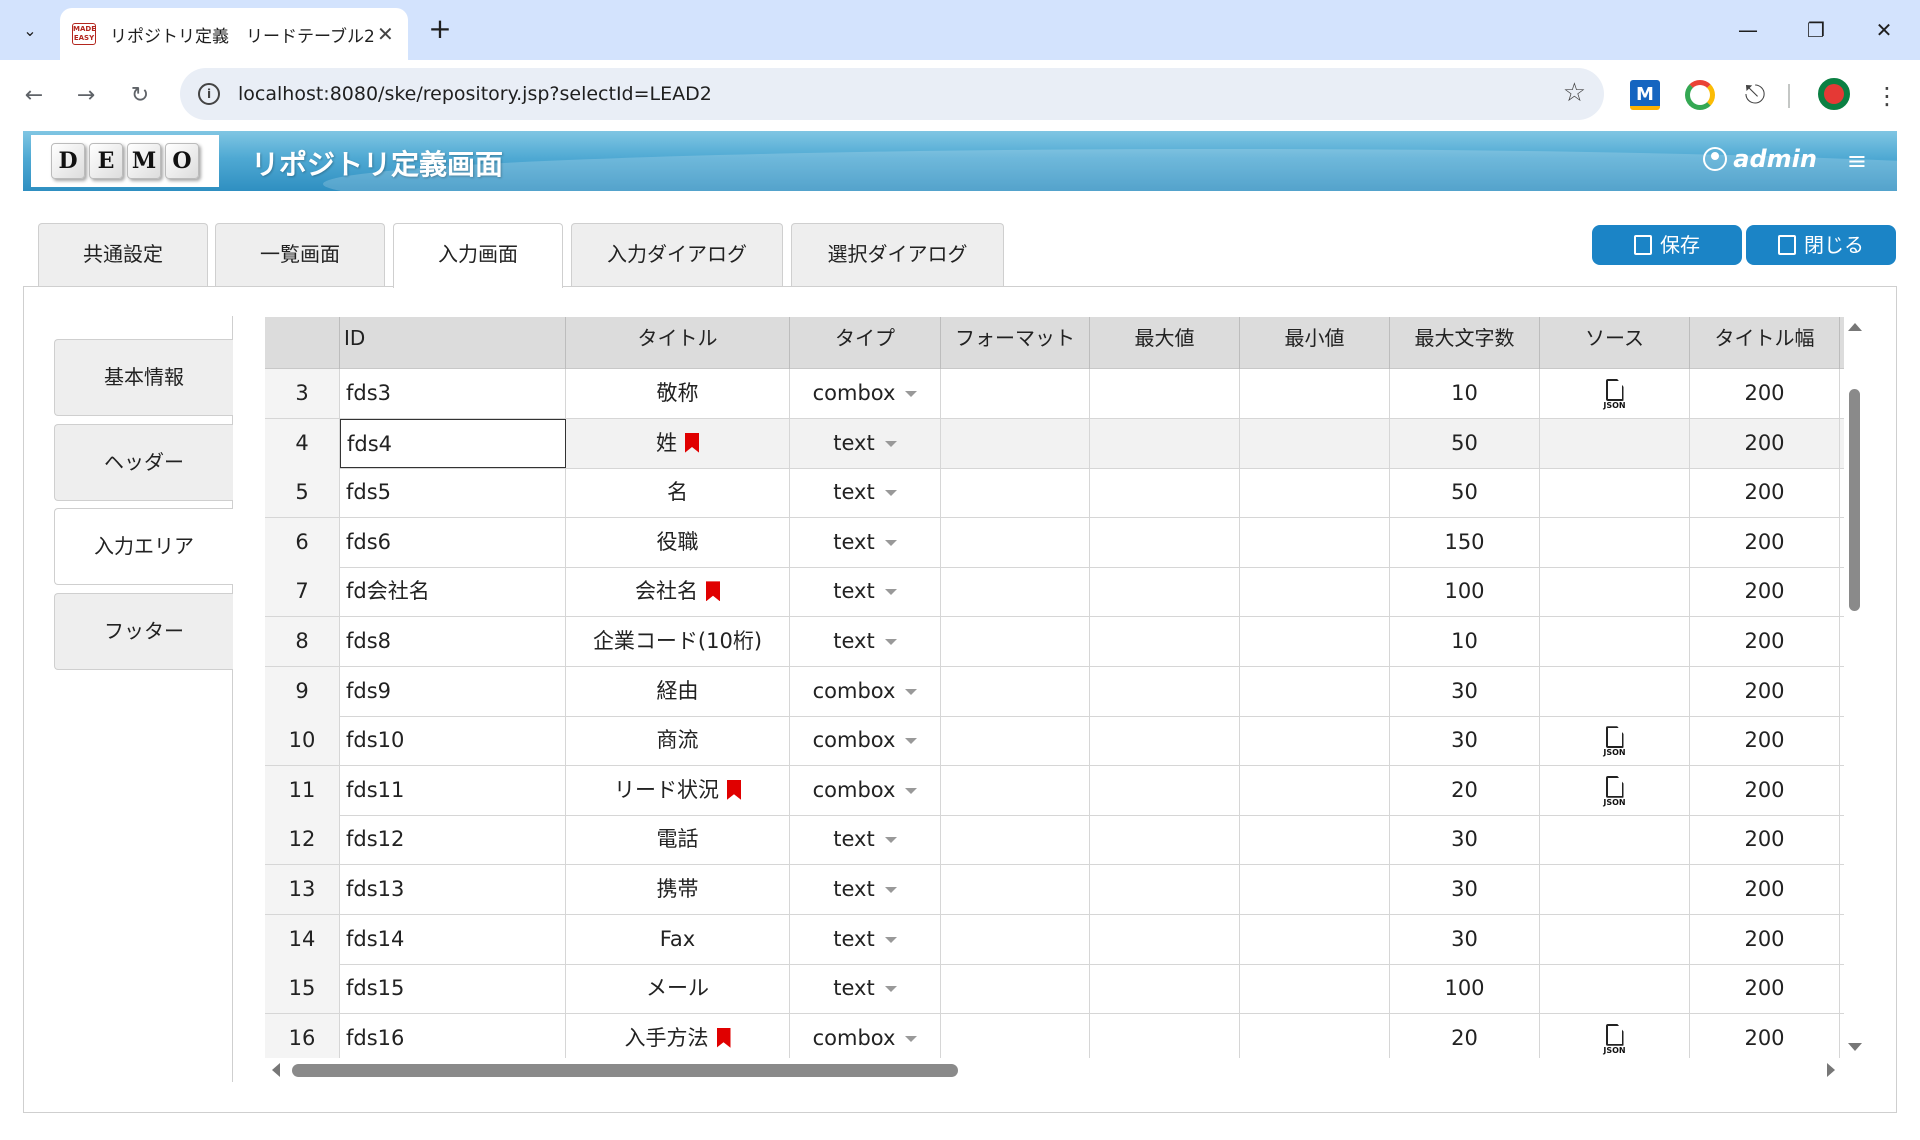 The height and width of the screenshot is (1140, 1920). What do you see at coordinates (34, 96) in the screenshot?
I see `back-icon: ←` at bounding box center [34, 96].